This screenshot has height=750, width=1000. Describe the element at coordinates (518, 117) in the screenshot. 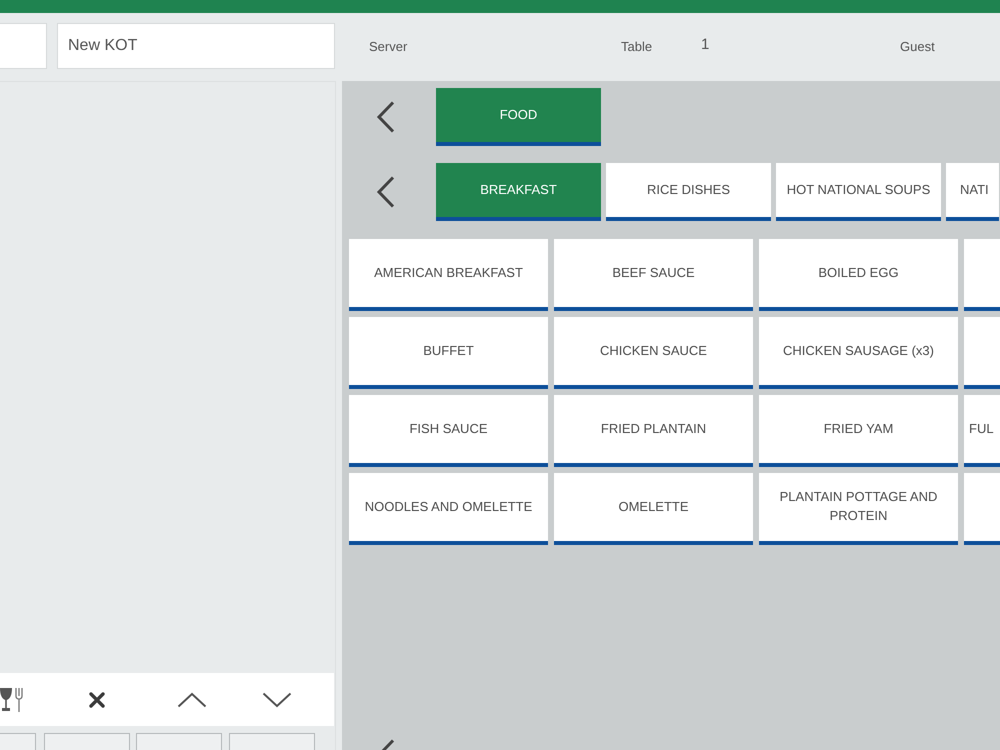

I see `category-tab: FOOD` at that location.